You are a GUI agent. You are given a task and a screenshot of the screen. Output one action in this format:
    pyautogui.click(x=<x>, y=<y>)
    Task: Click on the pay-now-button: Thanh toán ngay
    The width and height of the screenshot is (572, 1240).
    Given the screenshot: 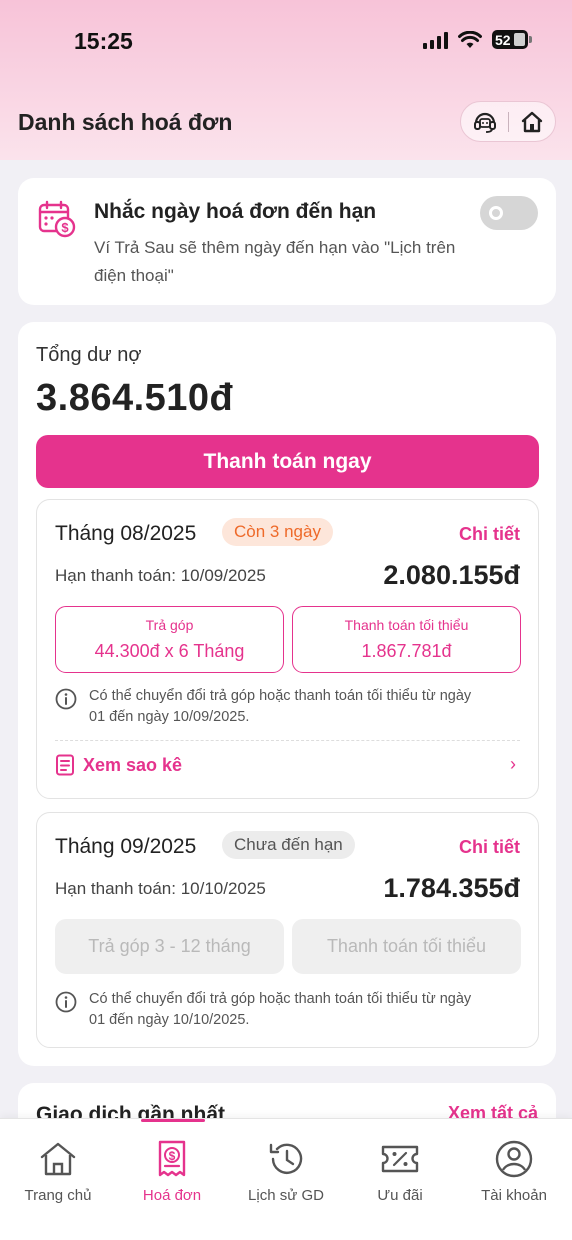 What is the action you would take?
    pyautogui.click(x=287, y=461)
    